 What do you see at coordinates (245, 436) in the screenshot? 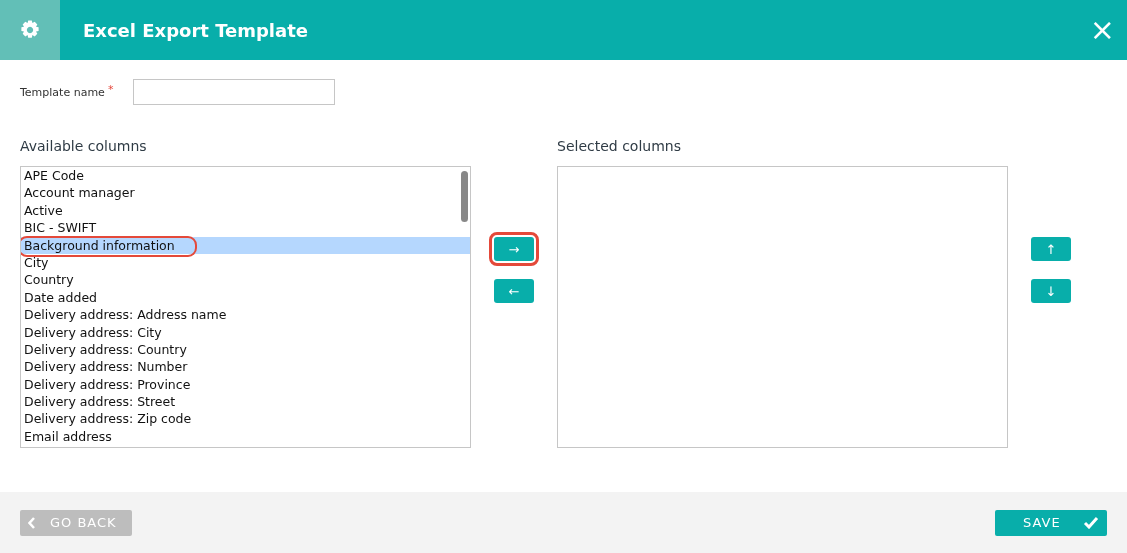
I see `list-item: Email address` at bounding box center [245, 436].